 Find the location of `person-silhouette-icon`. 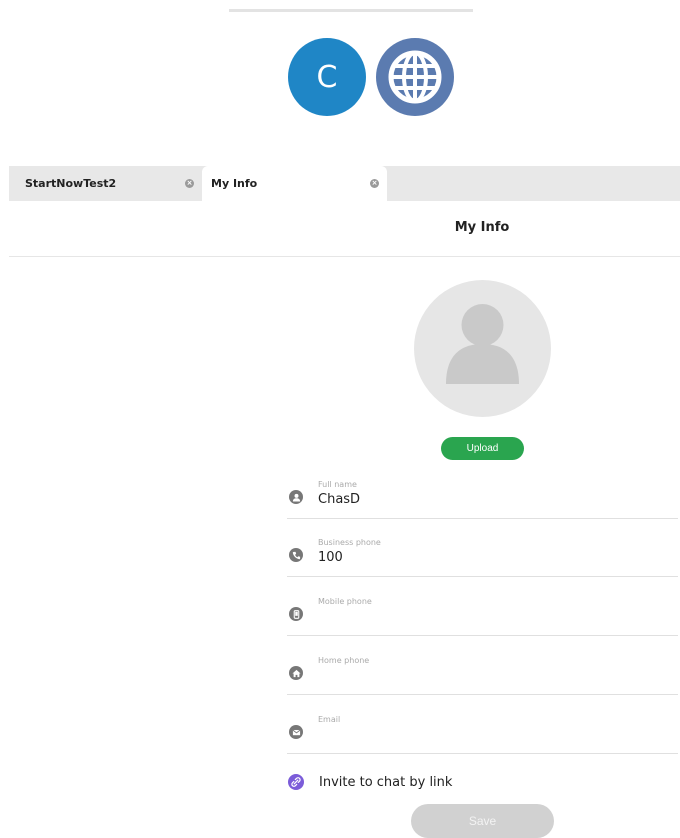

person-silhouette-icon is located at coordinates (482, 344).